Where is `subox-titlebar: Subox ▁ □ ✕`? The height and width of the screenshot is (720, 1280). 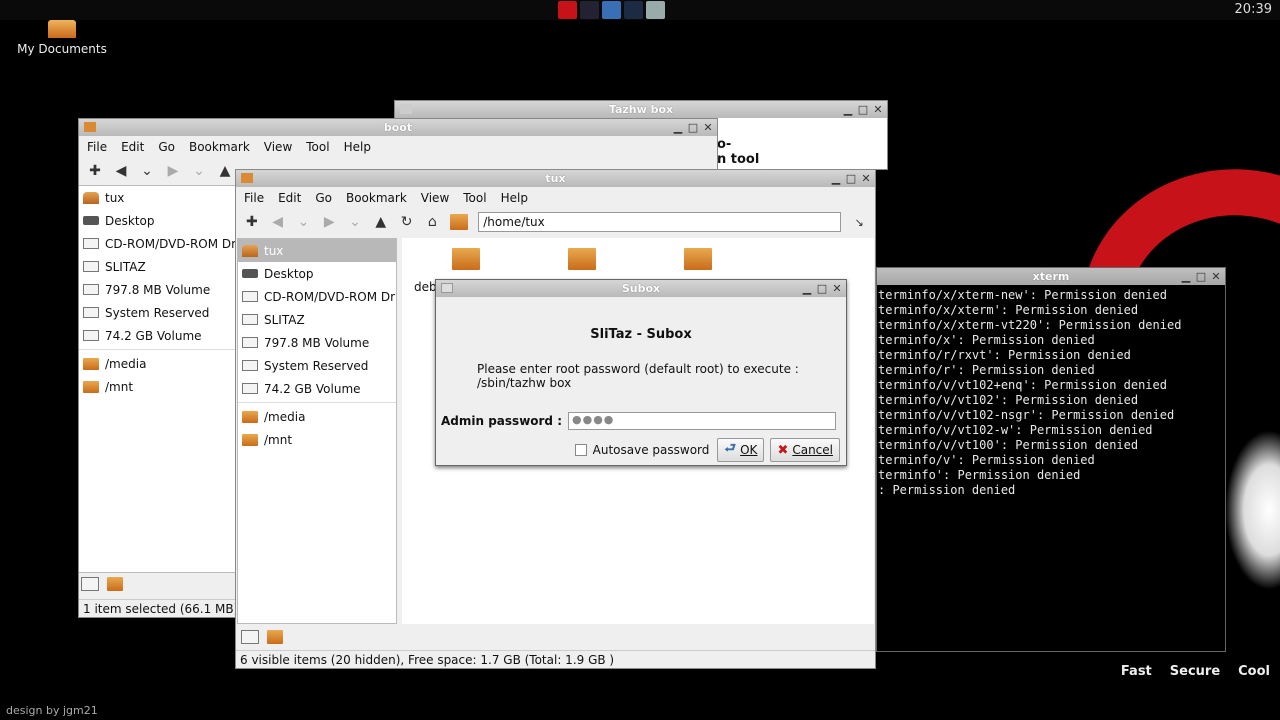 subox-titlebar: Subox ▁ □ ✕ is located at coordinates (641, 288).